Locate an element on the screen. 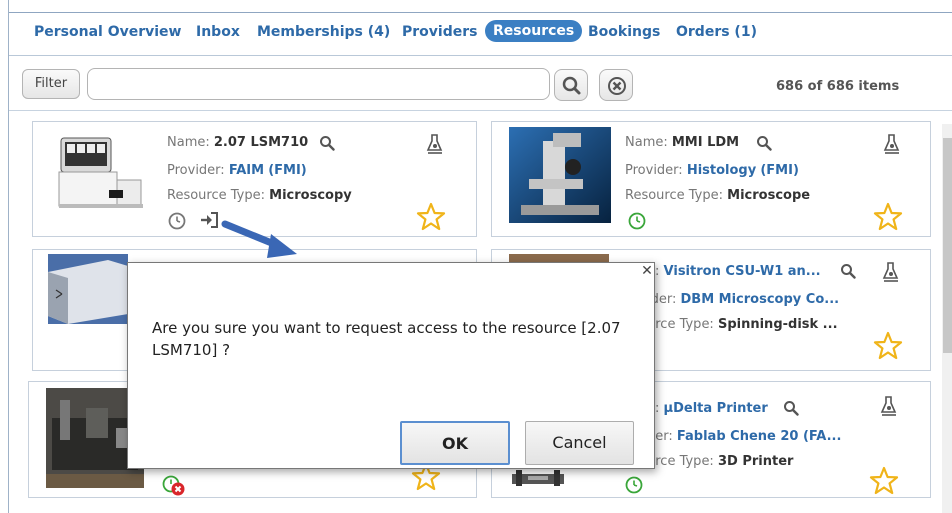 This screenshot has width=952, height=513. resource-name: MMI LDM is located at coordinates (705, 142).